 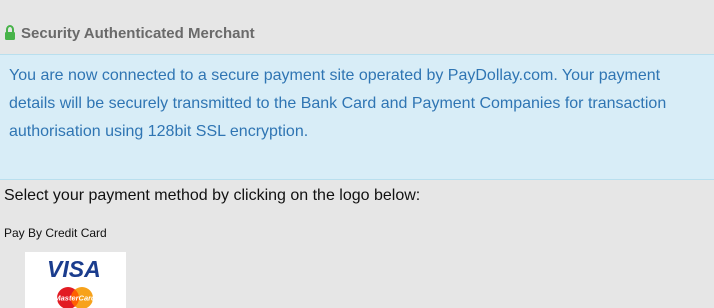 I want to click on visa-mastercard-logo-button: VISA MasterCard, so click(x=75, y=280).